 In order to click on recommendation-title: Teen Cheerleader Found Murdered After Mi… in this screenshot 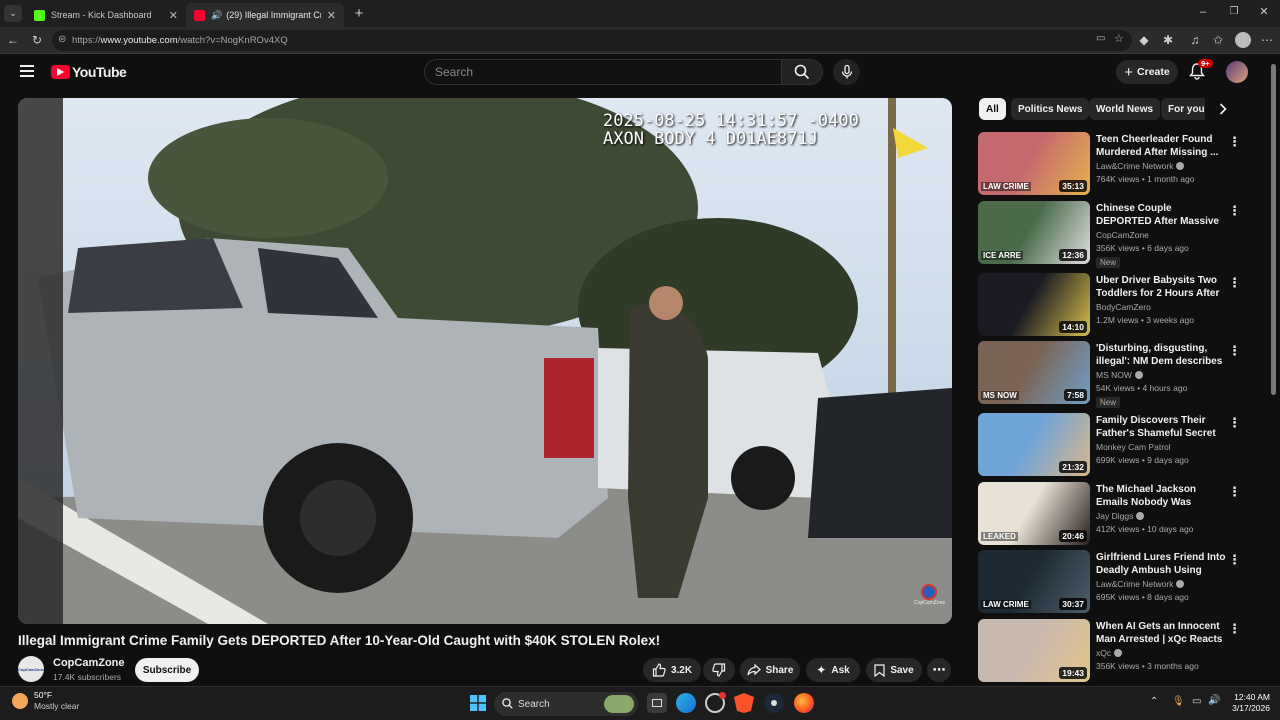, I will do `click(1161, 146)`.